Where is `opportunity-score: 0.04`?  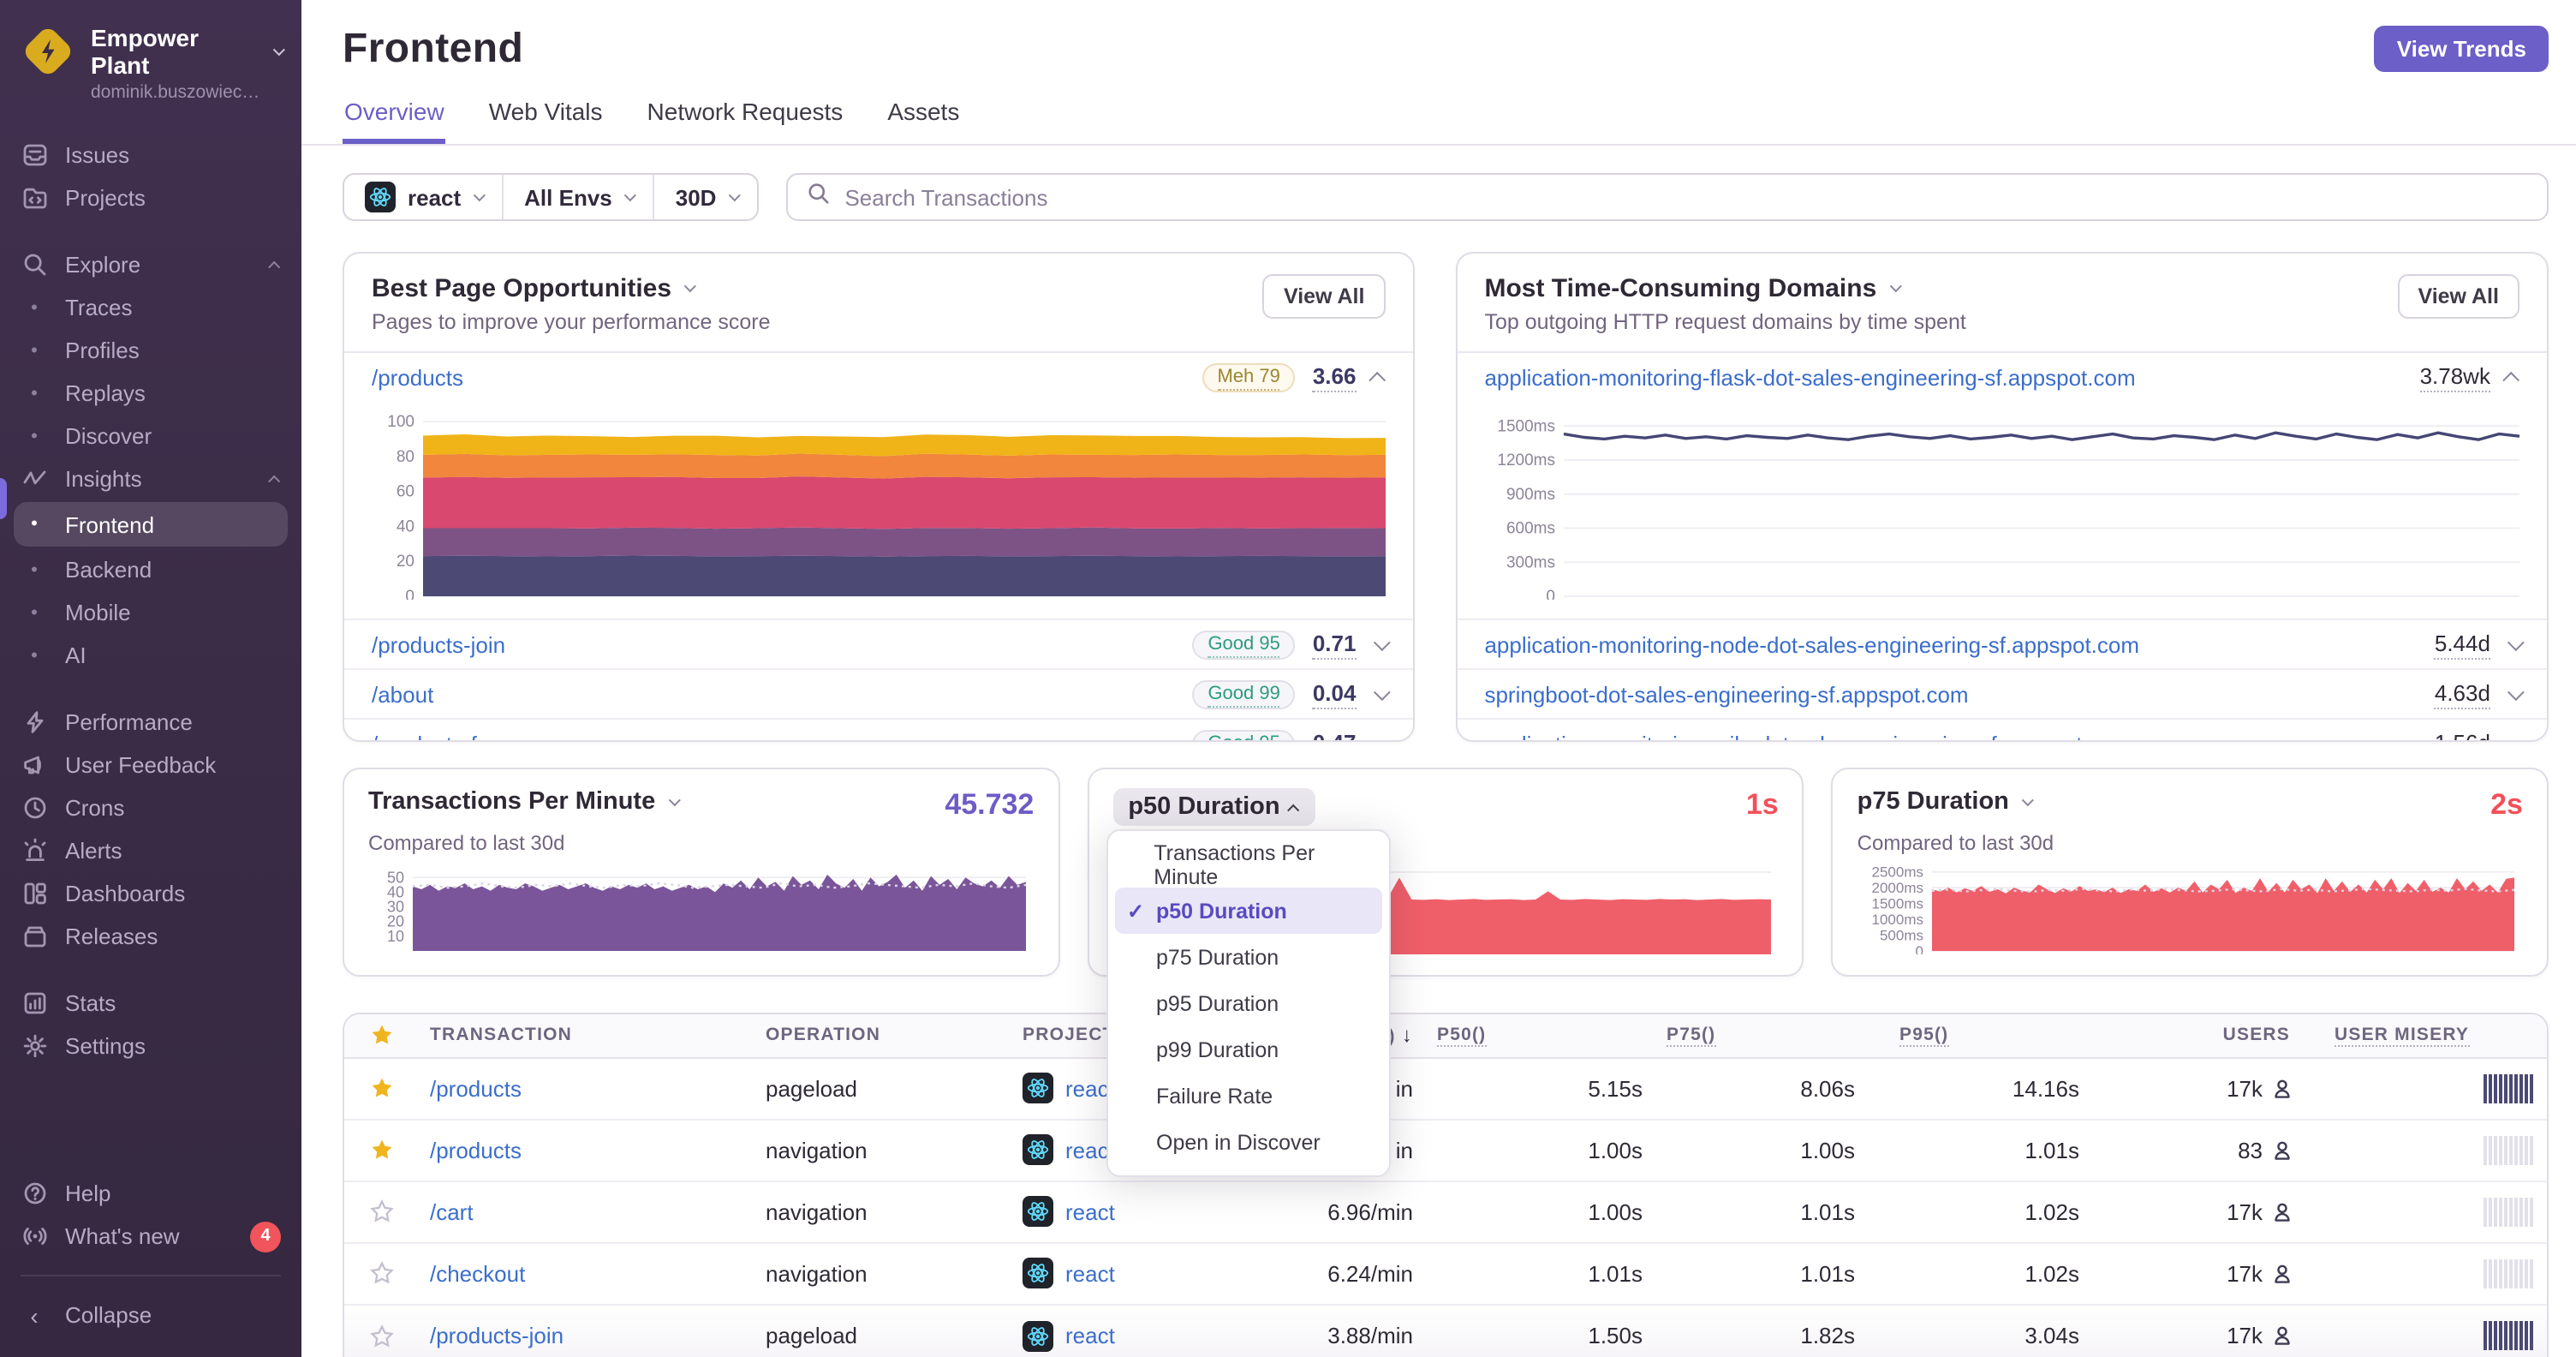
opportunity-score: 0.04 is located at coordinates (1335, 695).